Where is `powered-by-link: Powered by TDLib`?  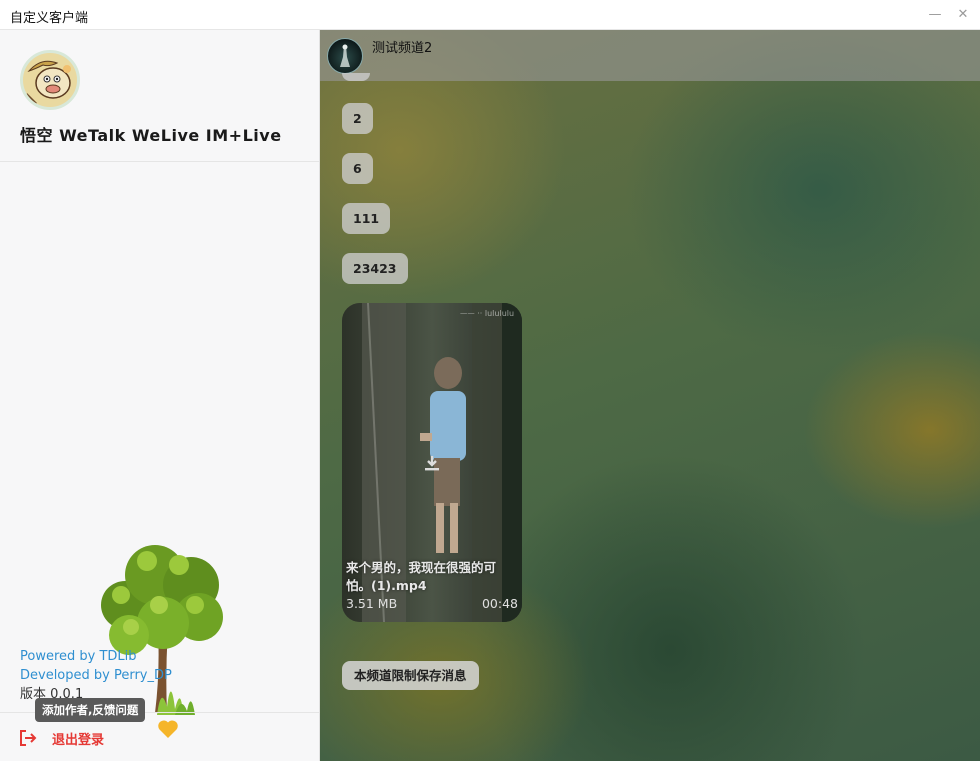
powered-by-link: Powered by TDLib is located at coordinates (96, 656).